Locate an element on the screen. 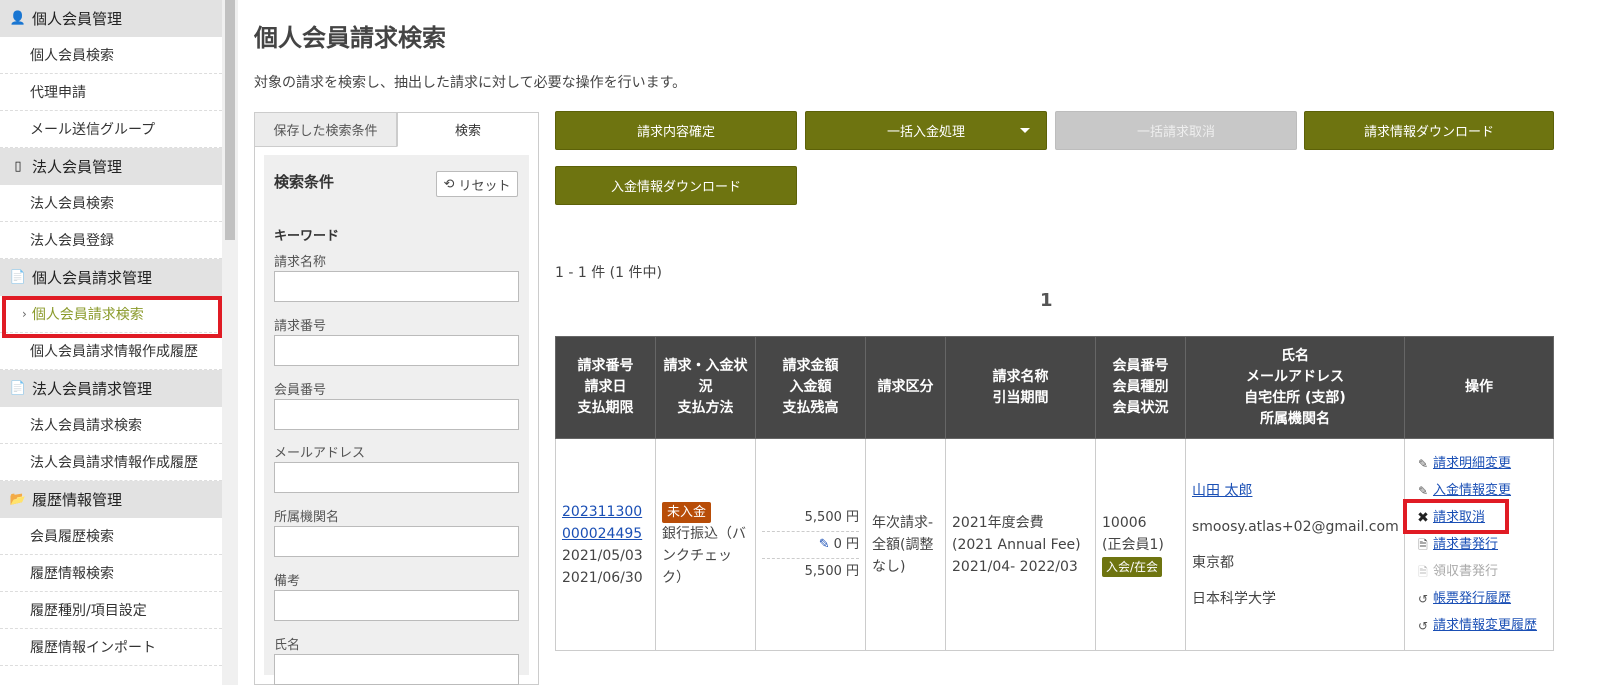 This screenshot has width=1617, height=685. highlight-box is located at coordinates (1456, 516).